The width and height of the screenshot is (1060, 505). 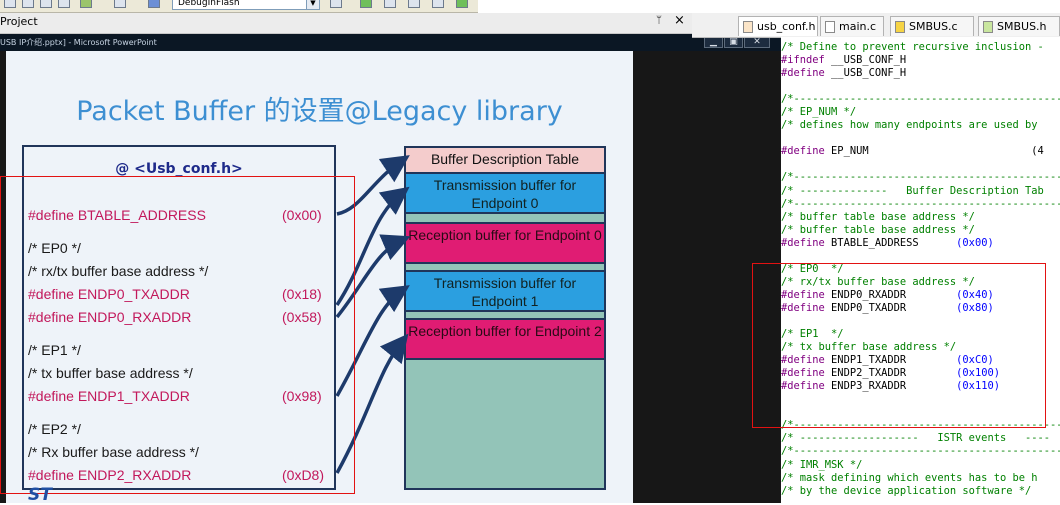 What do you see at coordinates (890, 242) in the screenshot?
I see `code-token: BTABLE_ADDRESS` at bounding box center [890, 242].